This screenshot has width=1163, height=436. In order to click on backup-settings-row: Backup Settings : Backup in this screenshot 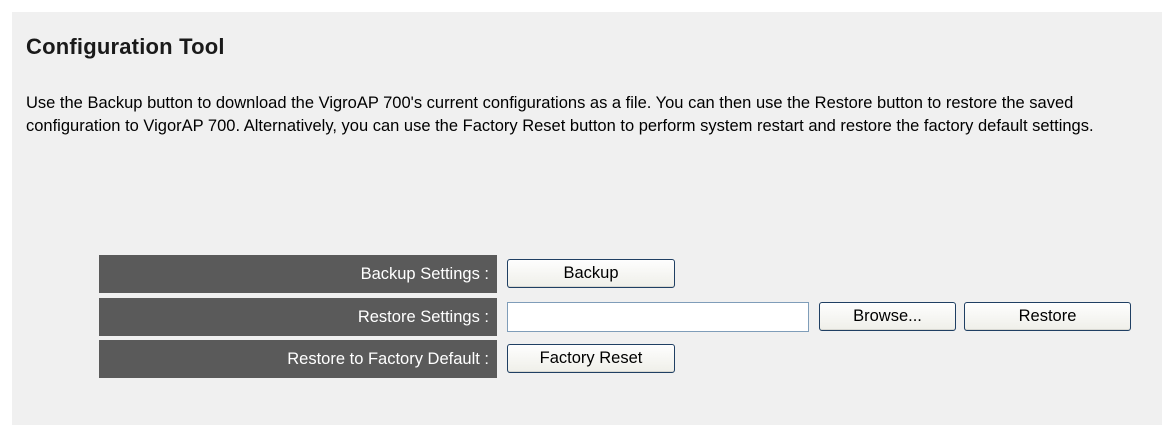, I will do `click(610, 274)`.